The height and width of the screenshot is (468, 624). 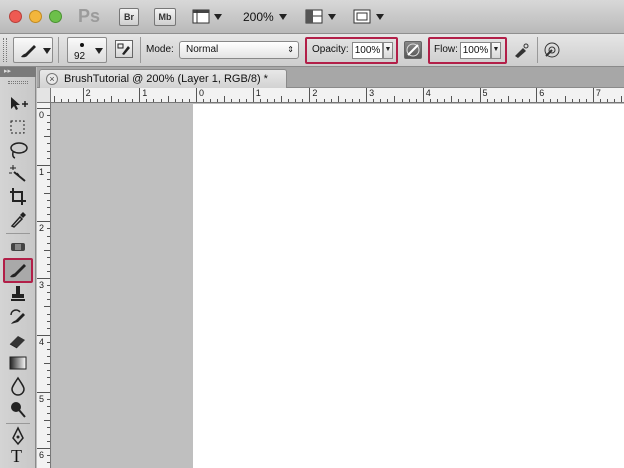 I want to click on zoom-window-button, so click(x=55, y=16).